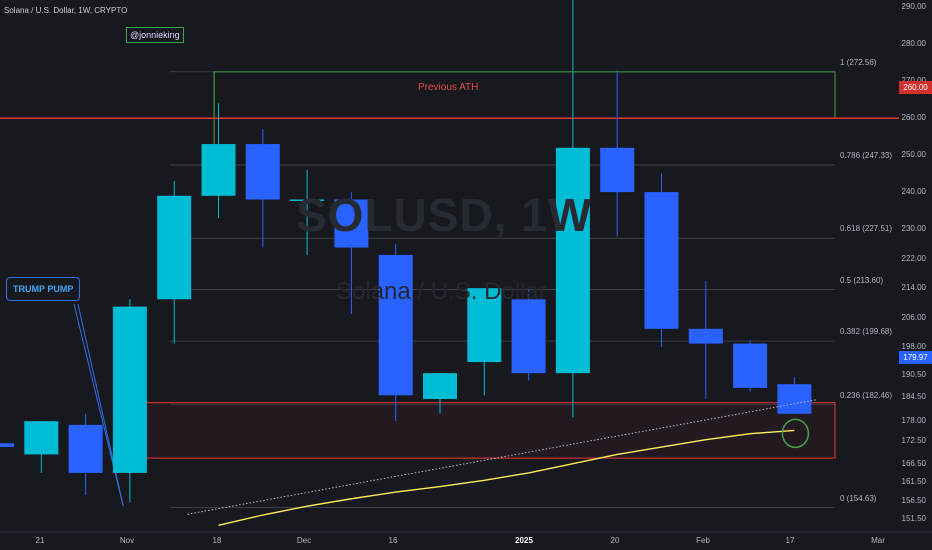 This screenshot has height=550, width=932. Describe the element at coordinates (913, 500) in the screenshot. I see `price-tick-label: 156.50` at that location.